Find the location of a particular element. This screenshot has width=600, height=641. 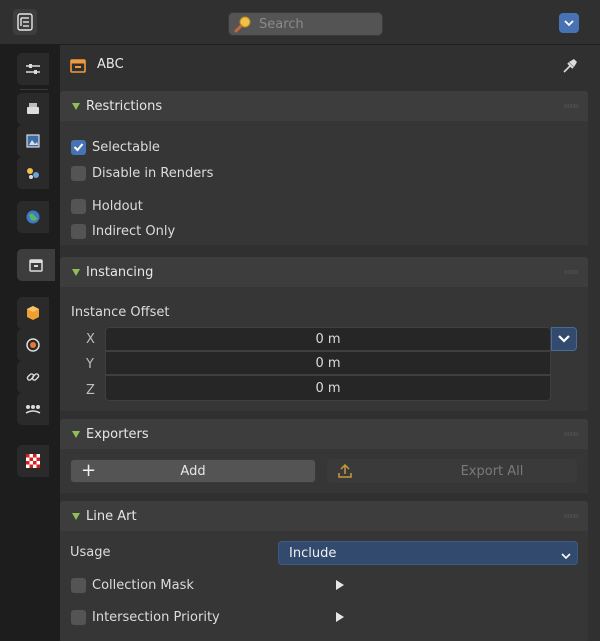

output-icon is located at coordinates (33, 141).